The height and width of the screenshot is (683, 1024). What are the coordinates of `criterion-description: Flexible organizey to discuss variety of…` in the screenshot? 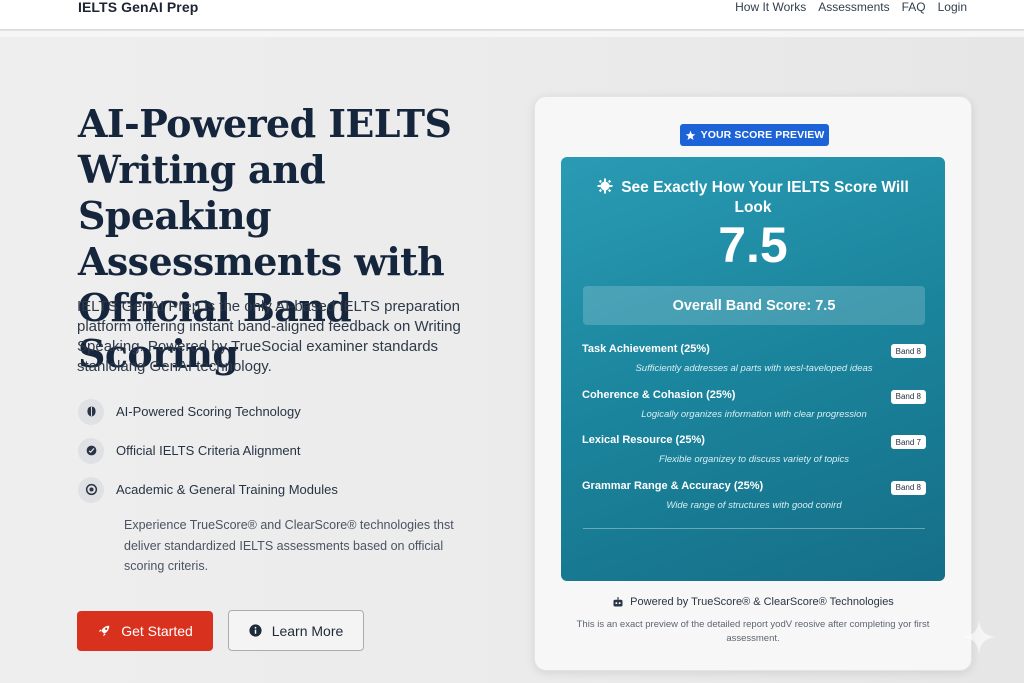 It's located at (754, 459).